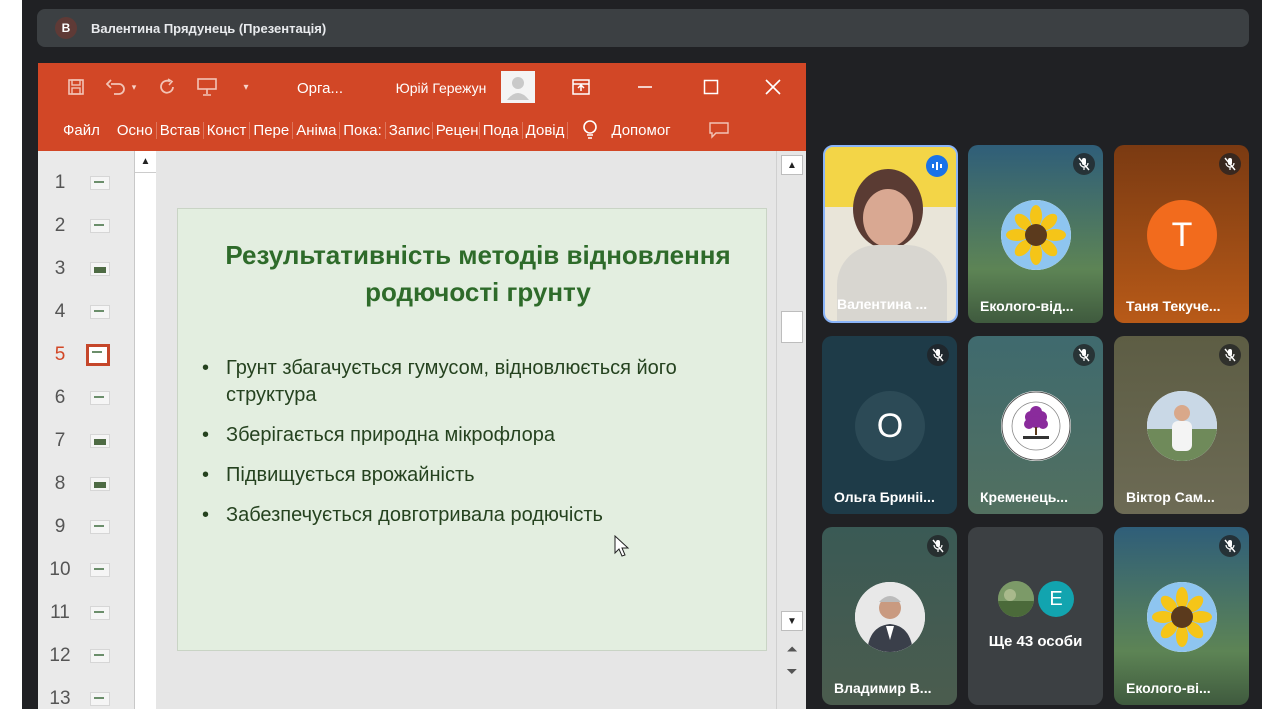 Image resolution: width=1280 pixels, height=720 pixels. Describe the element at coordinates (60, 354) in the screenshot. I see `slide-number: 5` at that location.